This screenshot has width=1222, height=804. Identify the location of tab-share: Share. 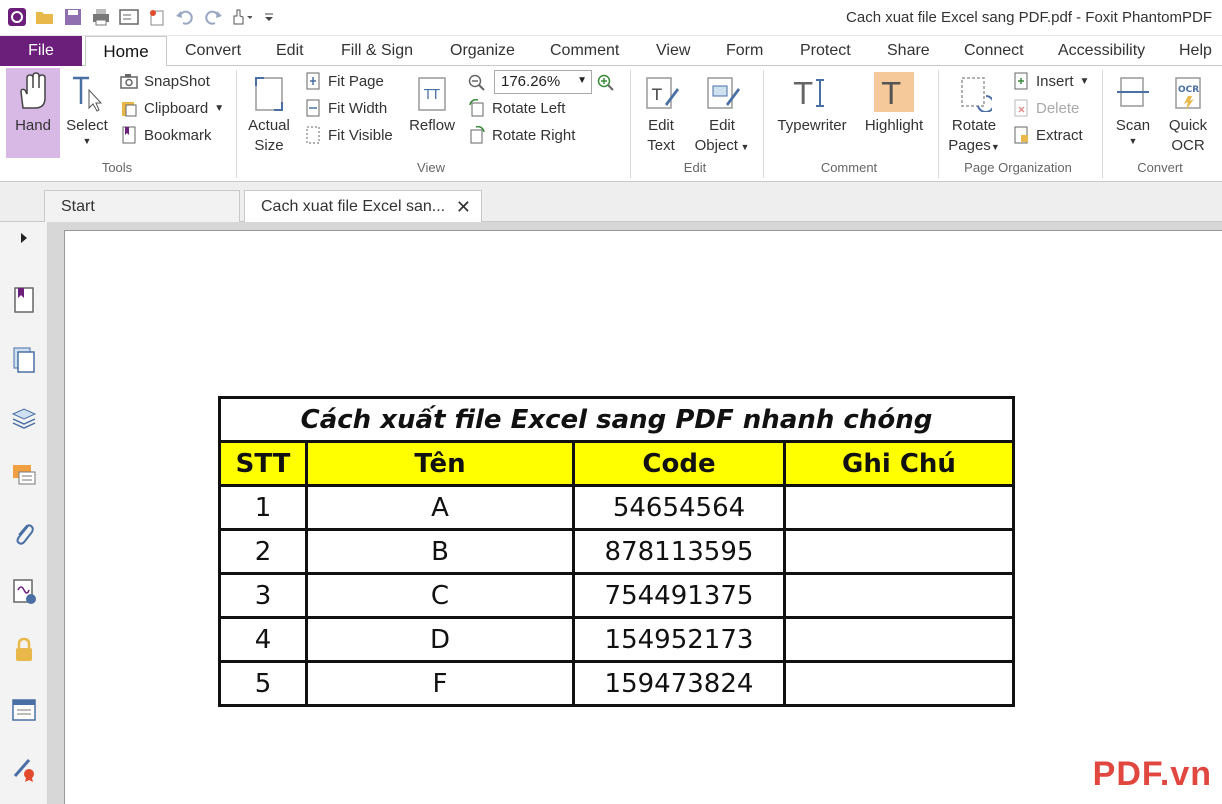
(908, 51).